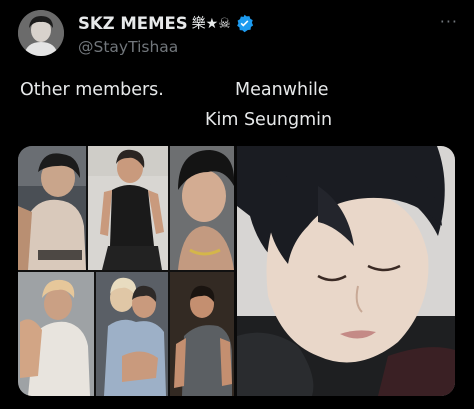  What do you see at coordinates (211, 24) in the screenshot?
I see `name-emoji: 樂★☠` at bounding box center [211, 24].